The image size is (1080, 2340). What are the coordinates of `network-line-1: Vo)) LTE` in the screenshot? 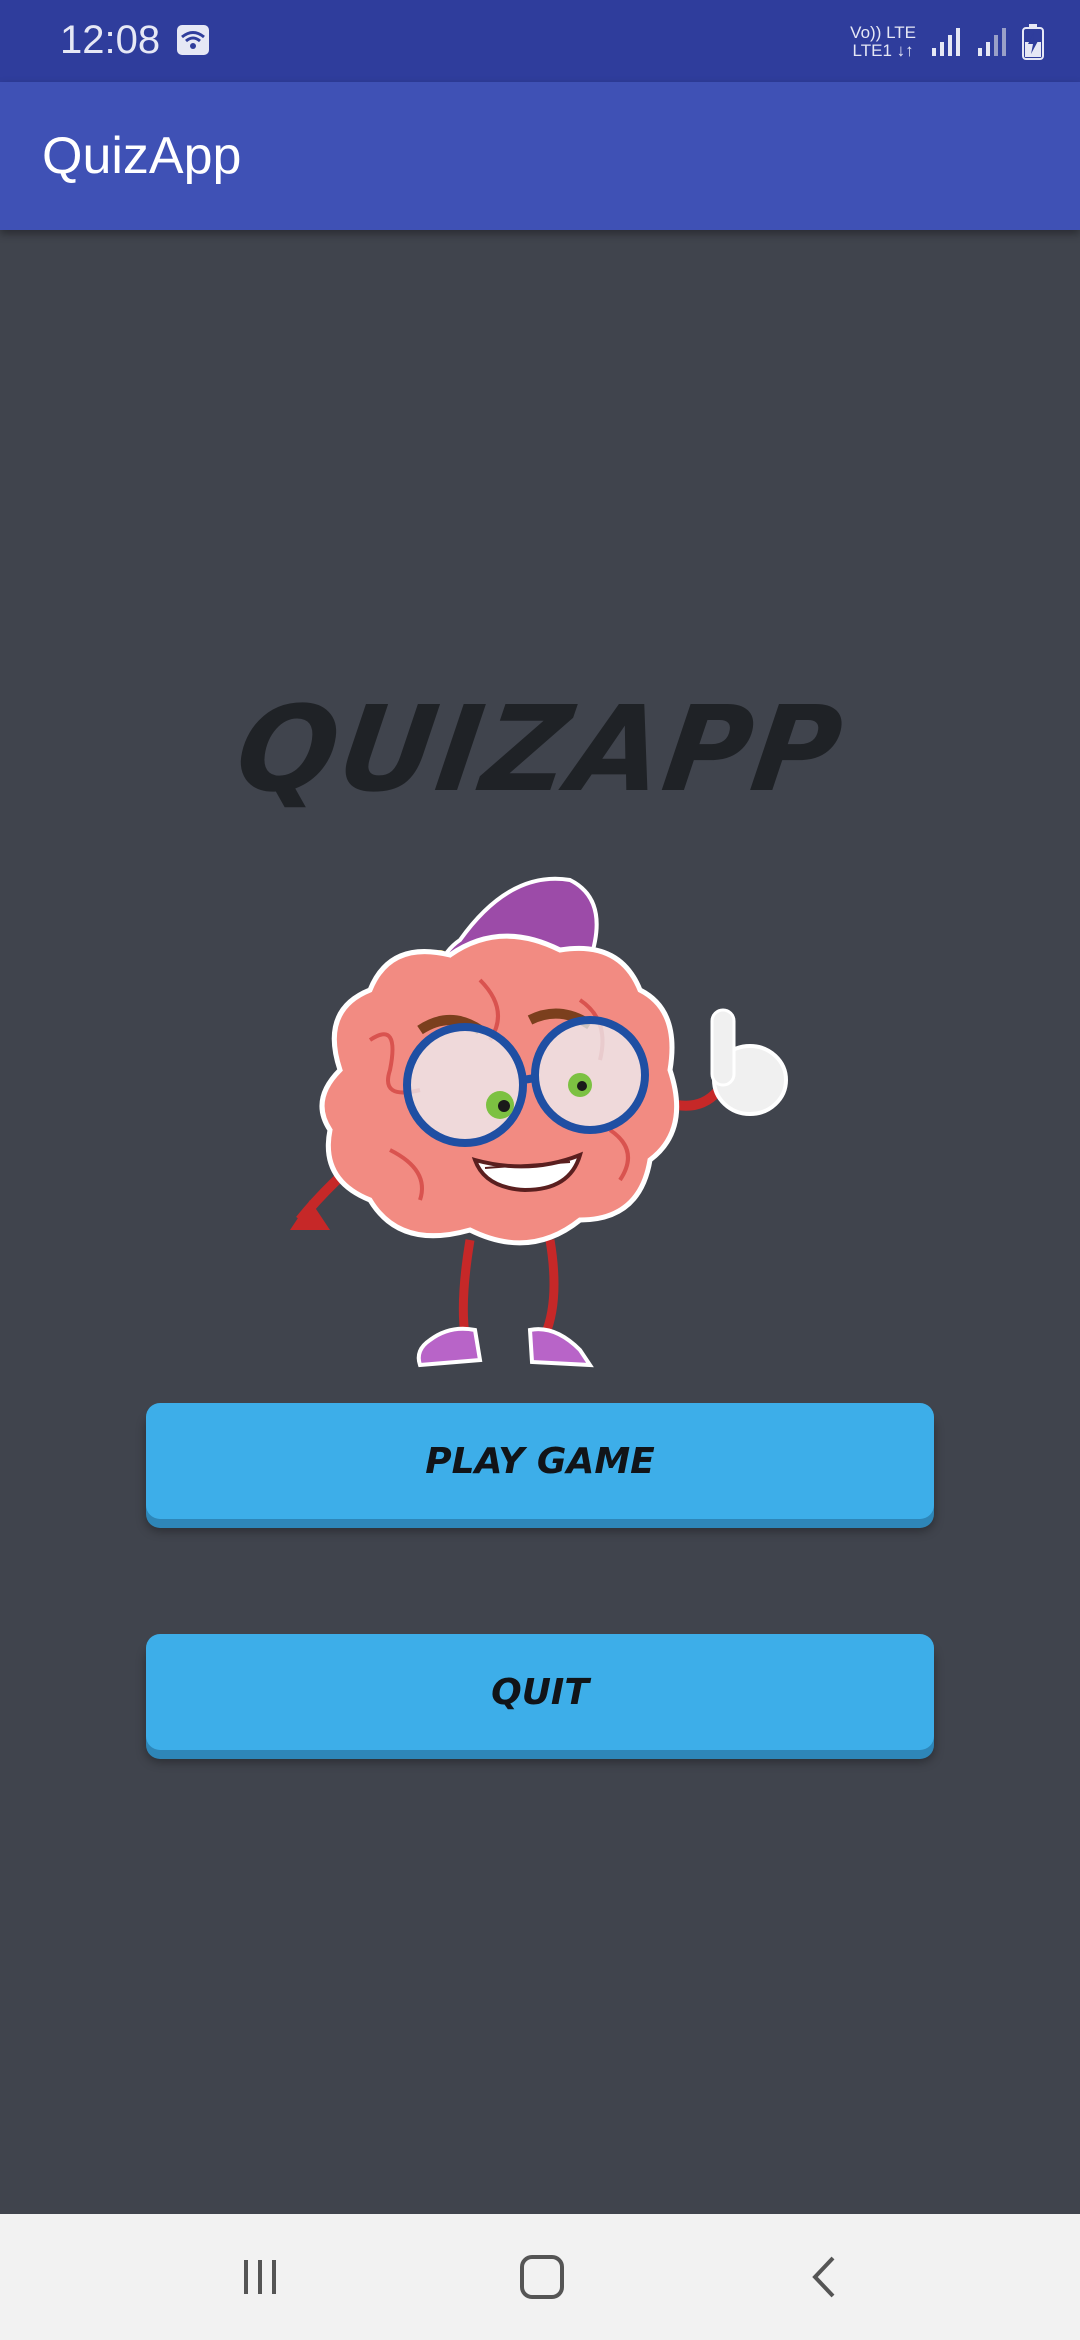 It's located at (883, 32).